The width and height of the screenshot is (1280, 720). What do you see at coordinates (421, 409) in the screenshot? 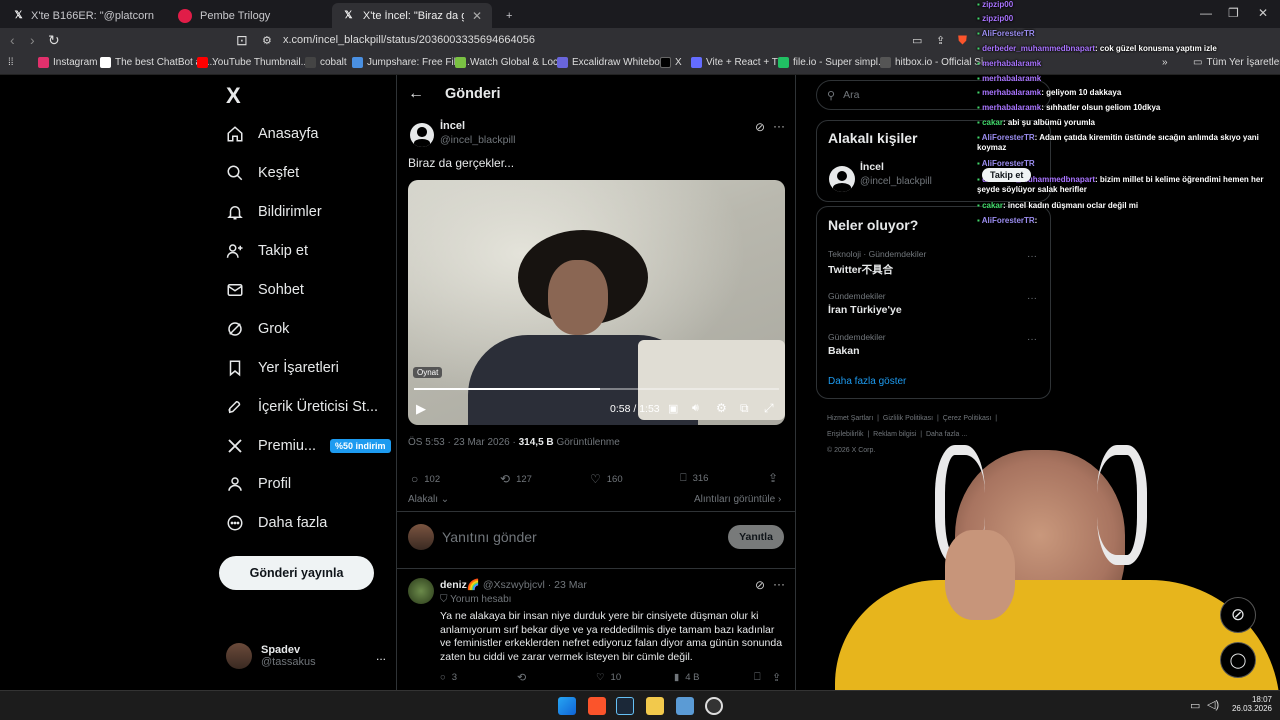
I see `play-icon: ▶` at bounding box center [421, 409].